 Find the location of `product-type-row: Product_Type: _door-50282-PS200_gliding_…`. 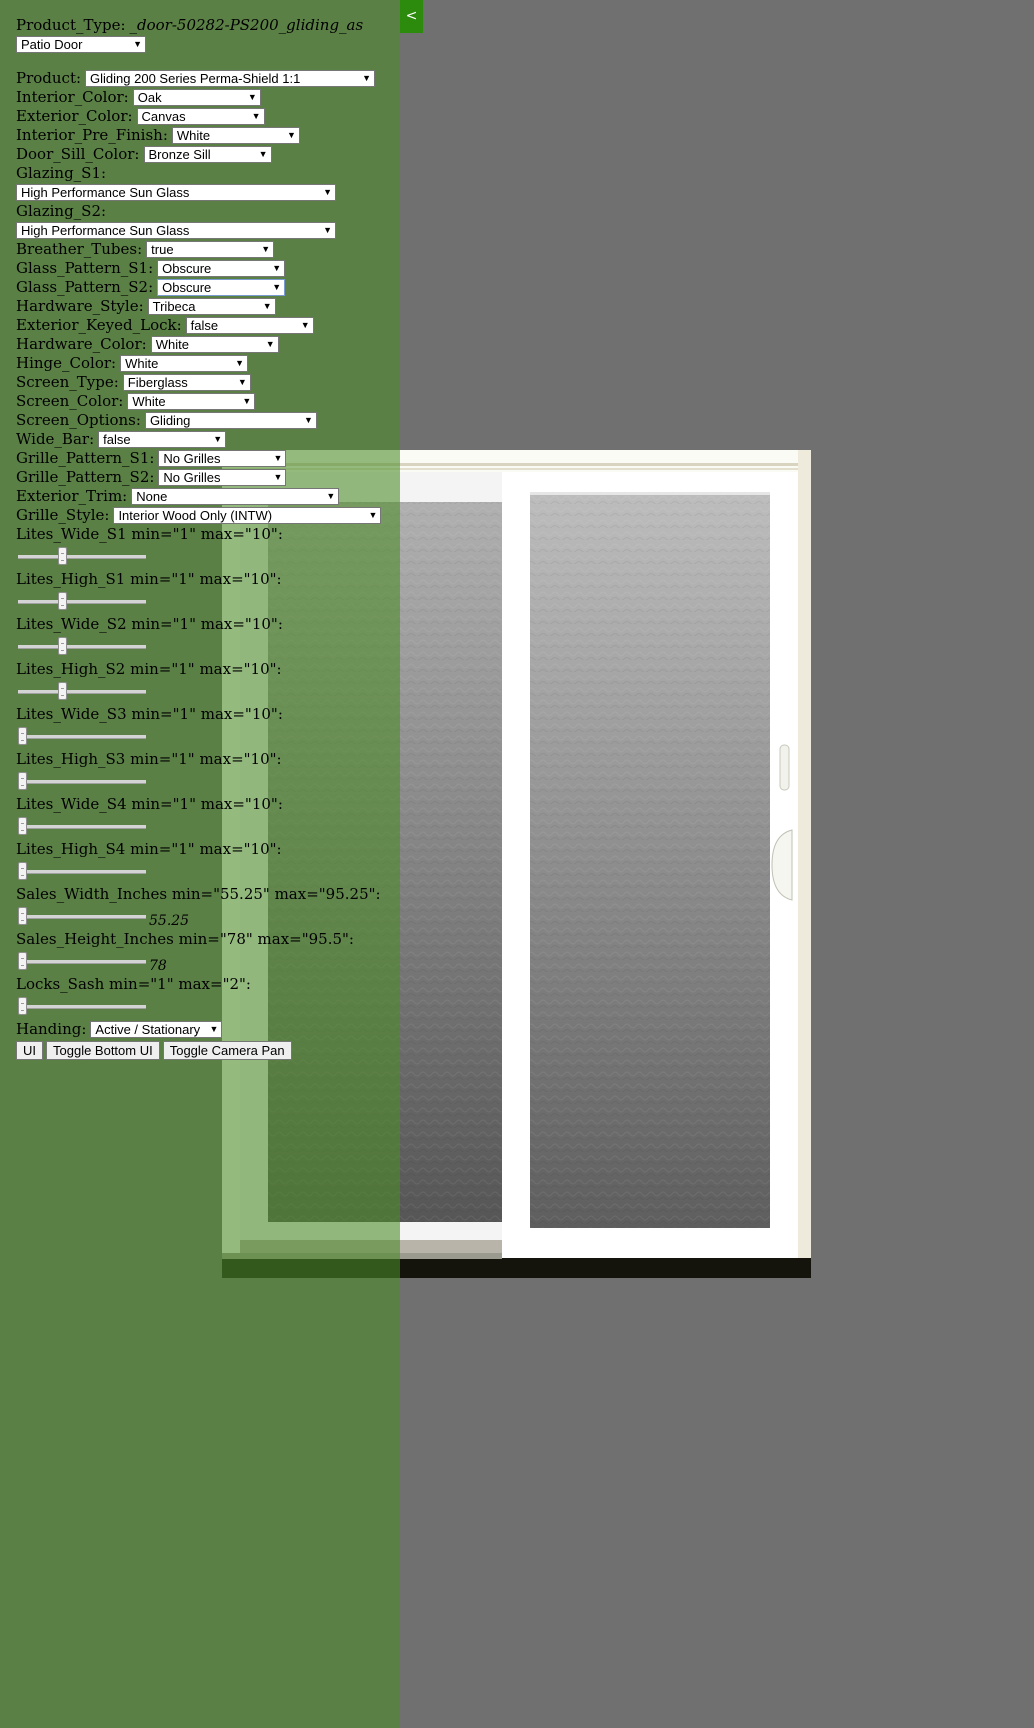

product-type-row: Product_Type: _door-50282-PS200_gliding_… is located at coordinates (206, 25).